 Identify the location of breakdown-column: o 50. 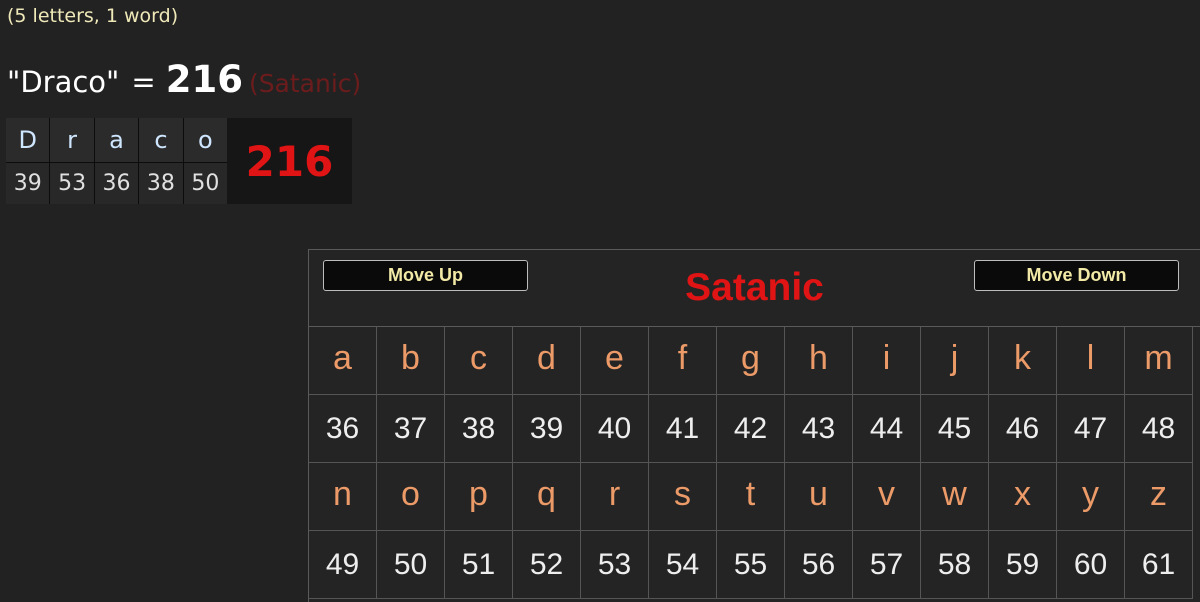
(205, 161).